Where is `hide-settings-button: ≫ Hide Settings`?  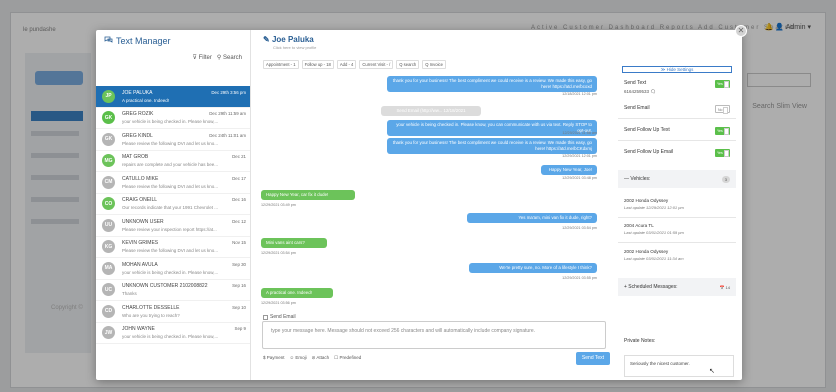 hide-settings-button: ≫ Hide Settings is located at coordinates (677, 69).